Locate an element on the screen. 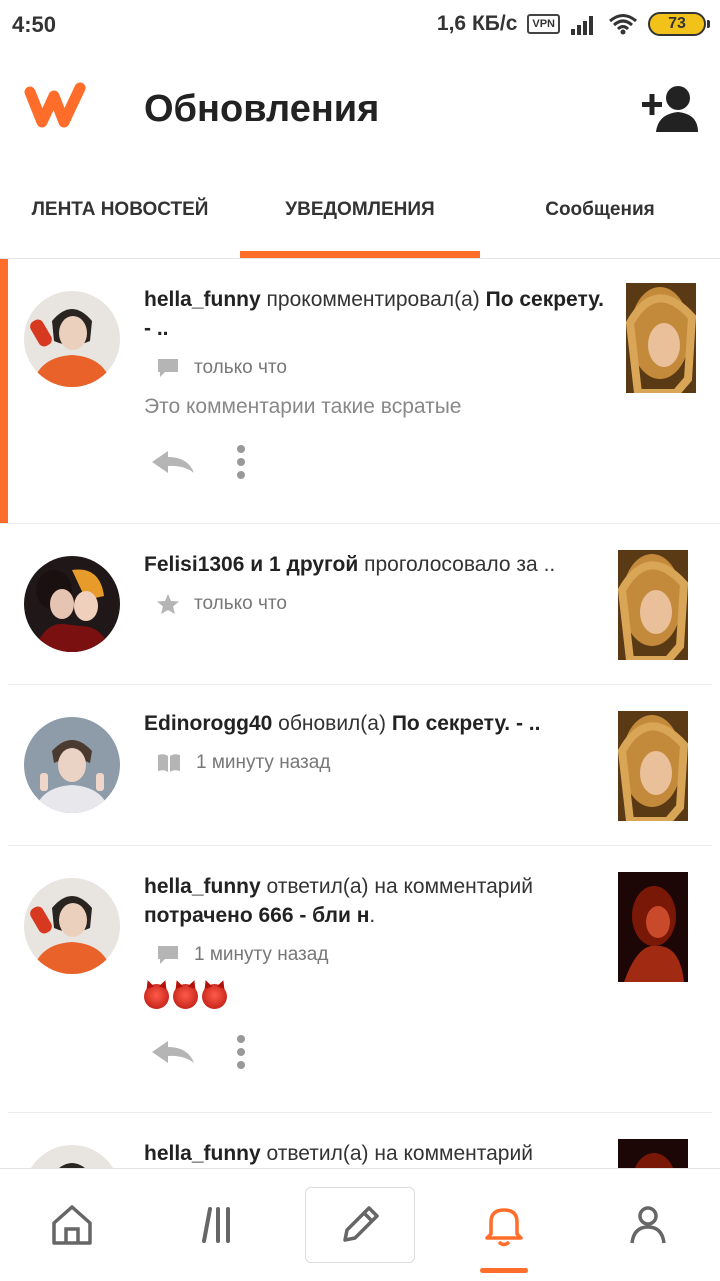 The width and height of the screenshot is (720, 1281). comment-preview is located at coordinates (375, 996).